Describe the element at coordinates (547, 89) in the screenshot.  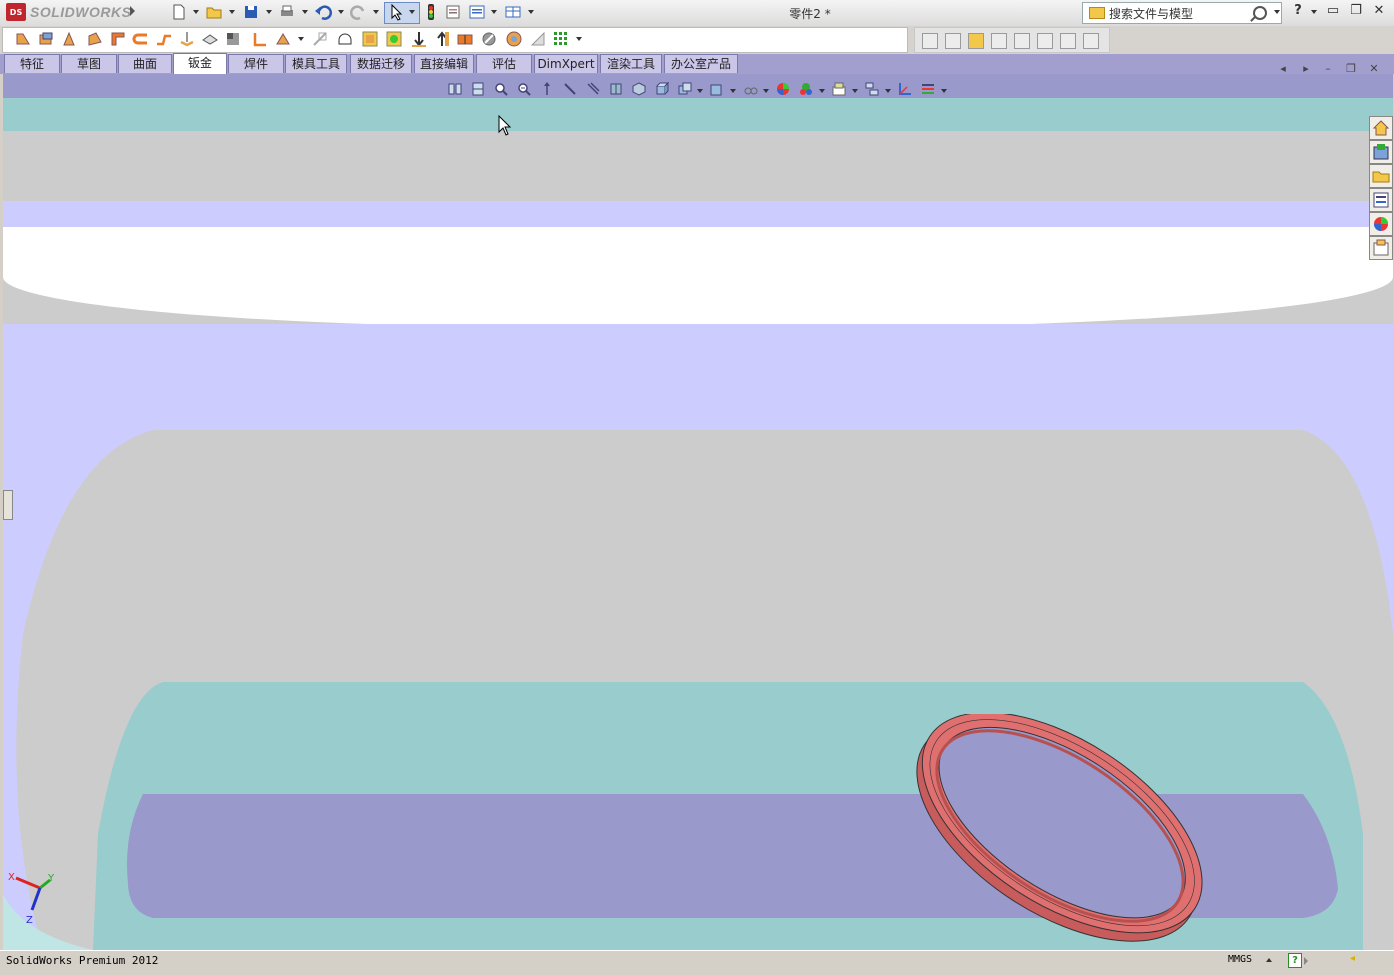
I see `rotate-icon` at that location.